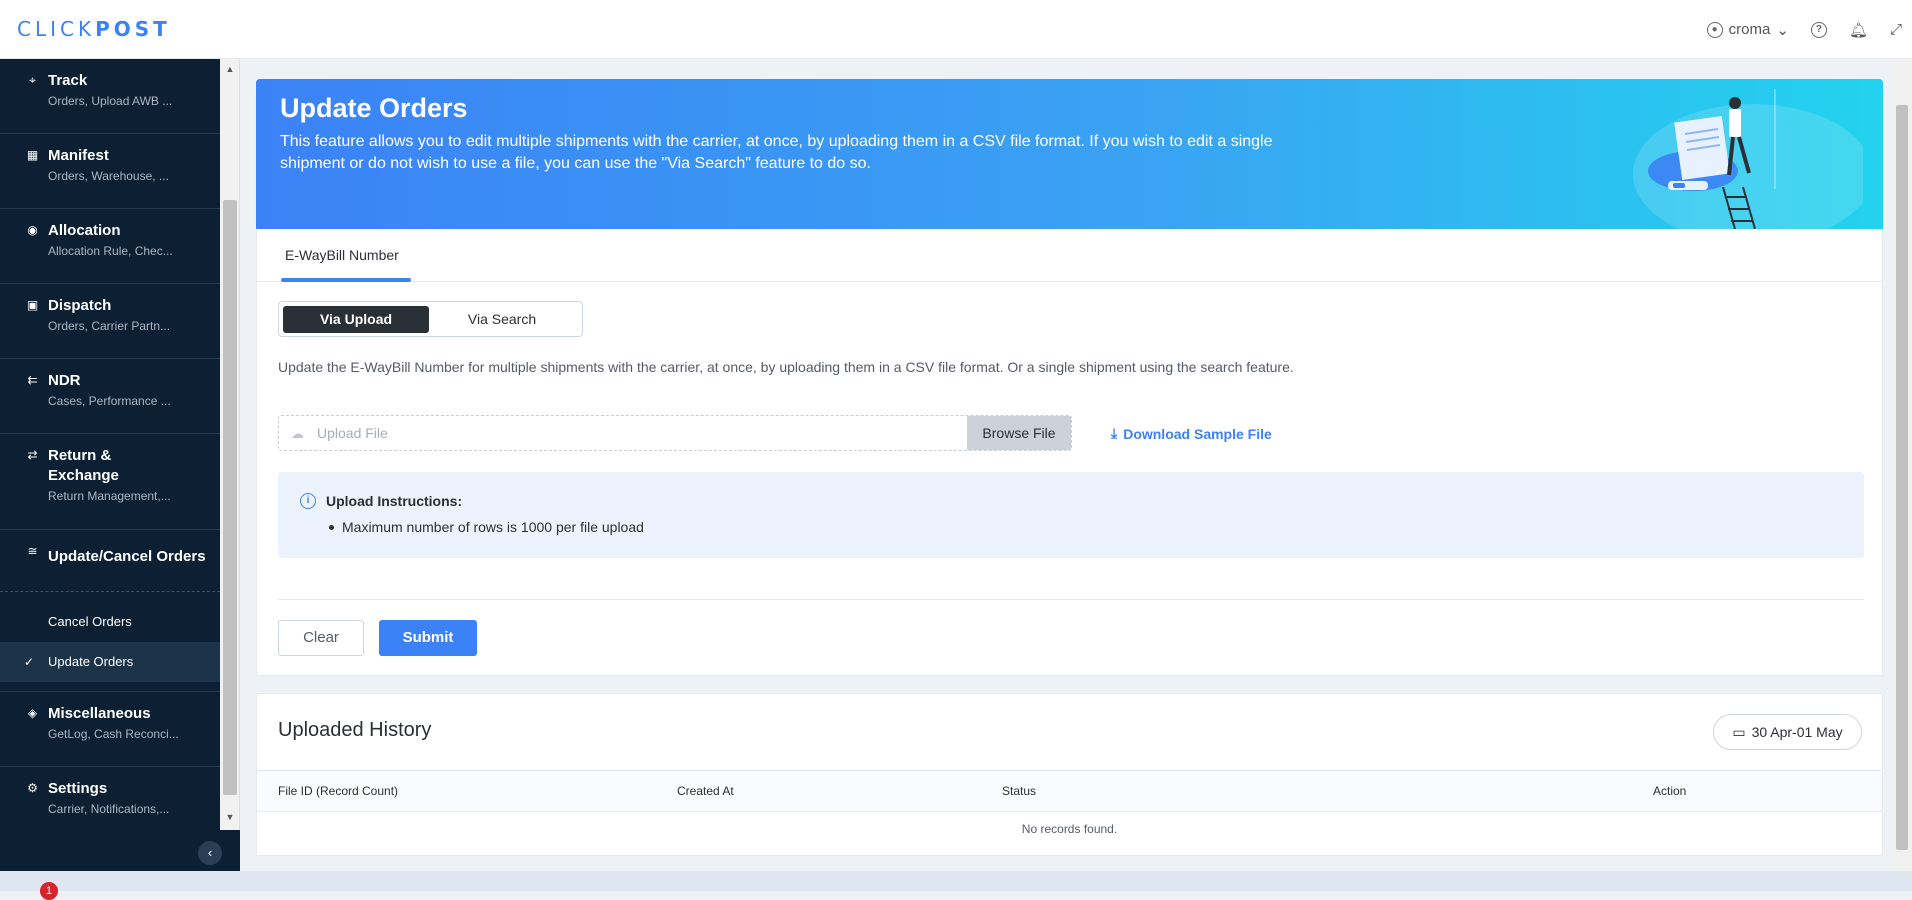 This screenshot has height=900, width=1912. Describe the element at coordinates (127, 556) in the screenshot. I see `sidebar-item-title: Update/Cancel Orders` at that location.